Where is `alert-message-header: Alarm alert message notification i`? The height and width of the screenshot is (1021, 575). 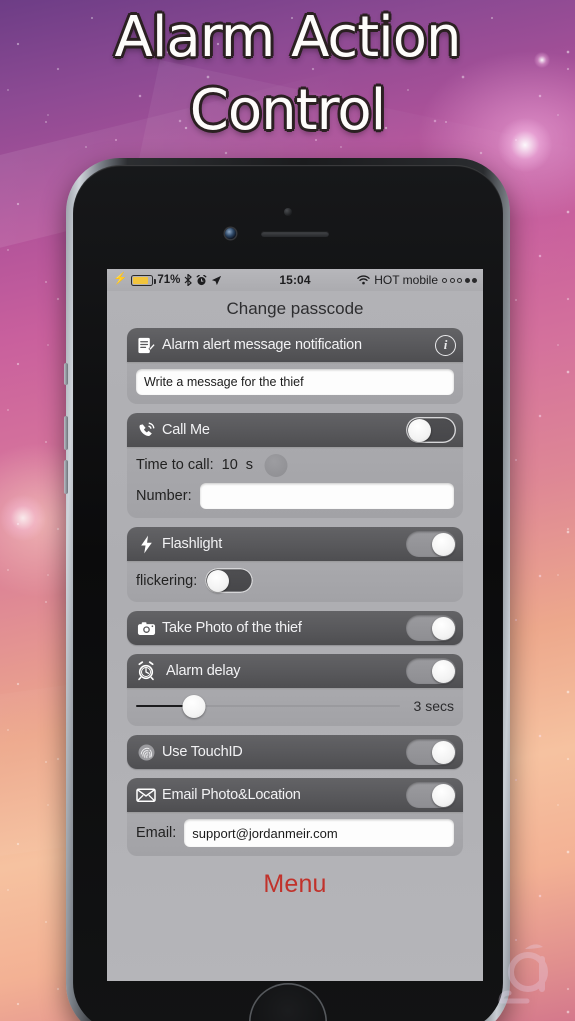 alert-message-header: Alarm alert message notification i is located at coordinates (295, 345).